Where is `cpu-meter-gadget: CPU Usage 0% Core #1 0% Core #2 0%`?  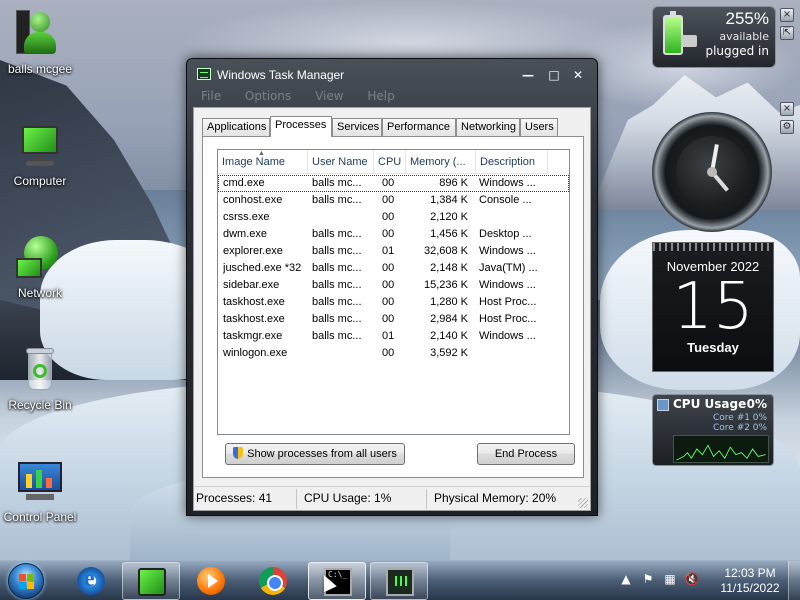 cpu-meter-gadget: CPU Usage 0% Core #1 0% Core #2 0% is located at coordinates (713, 430).